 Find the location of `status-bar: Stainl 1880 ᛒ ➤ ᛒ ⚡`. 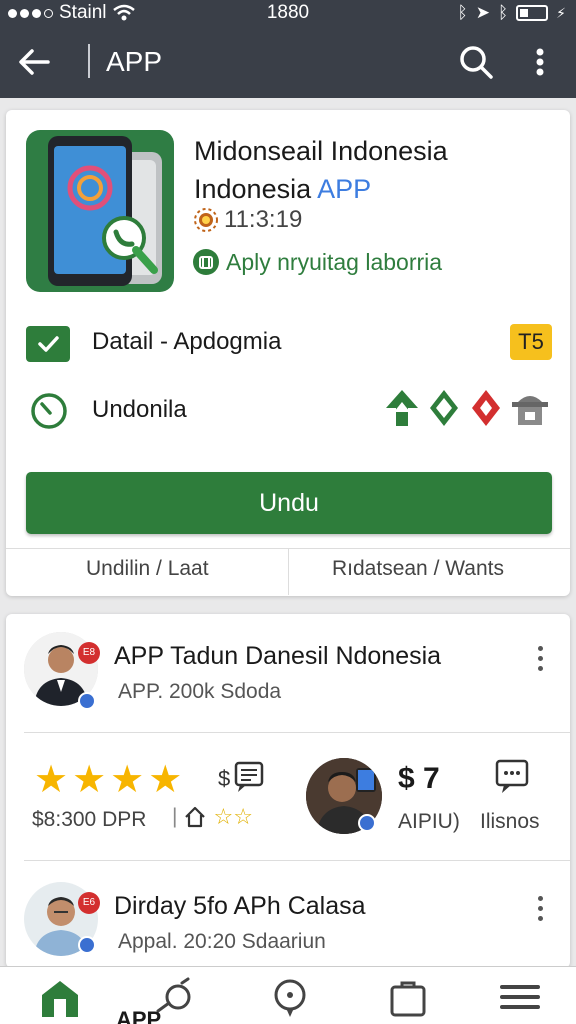

status-bar: Stainl 1880 ᛒ ➤ ᛒ ⚡ is located at coordinates (288, 13).